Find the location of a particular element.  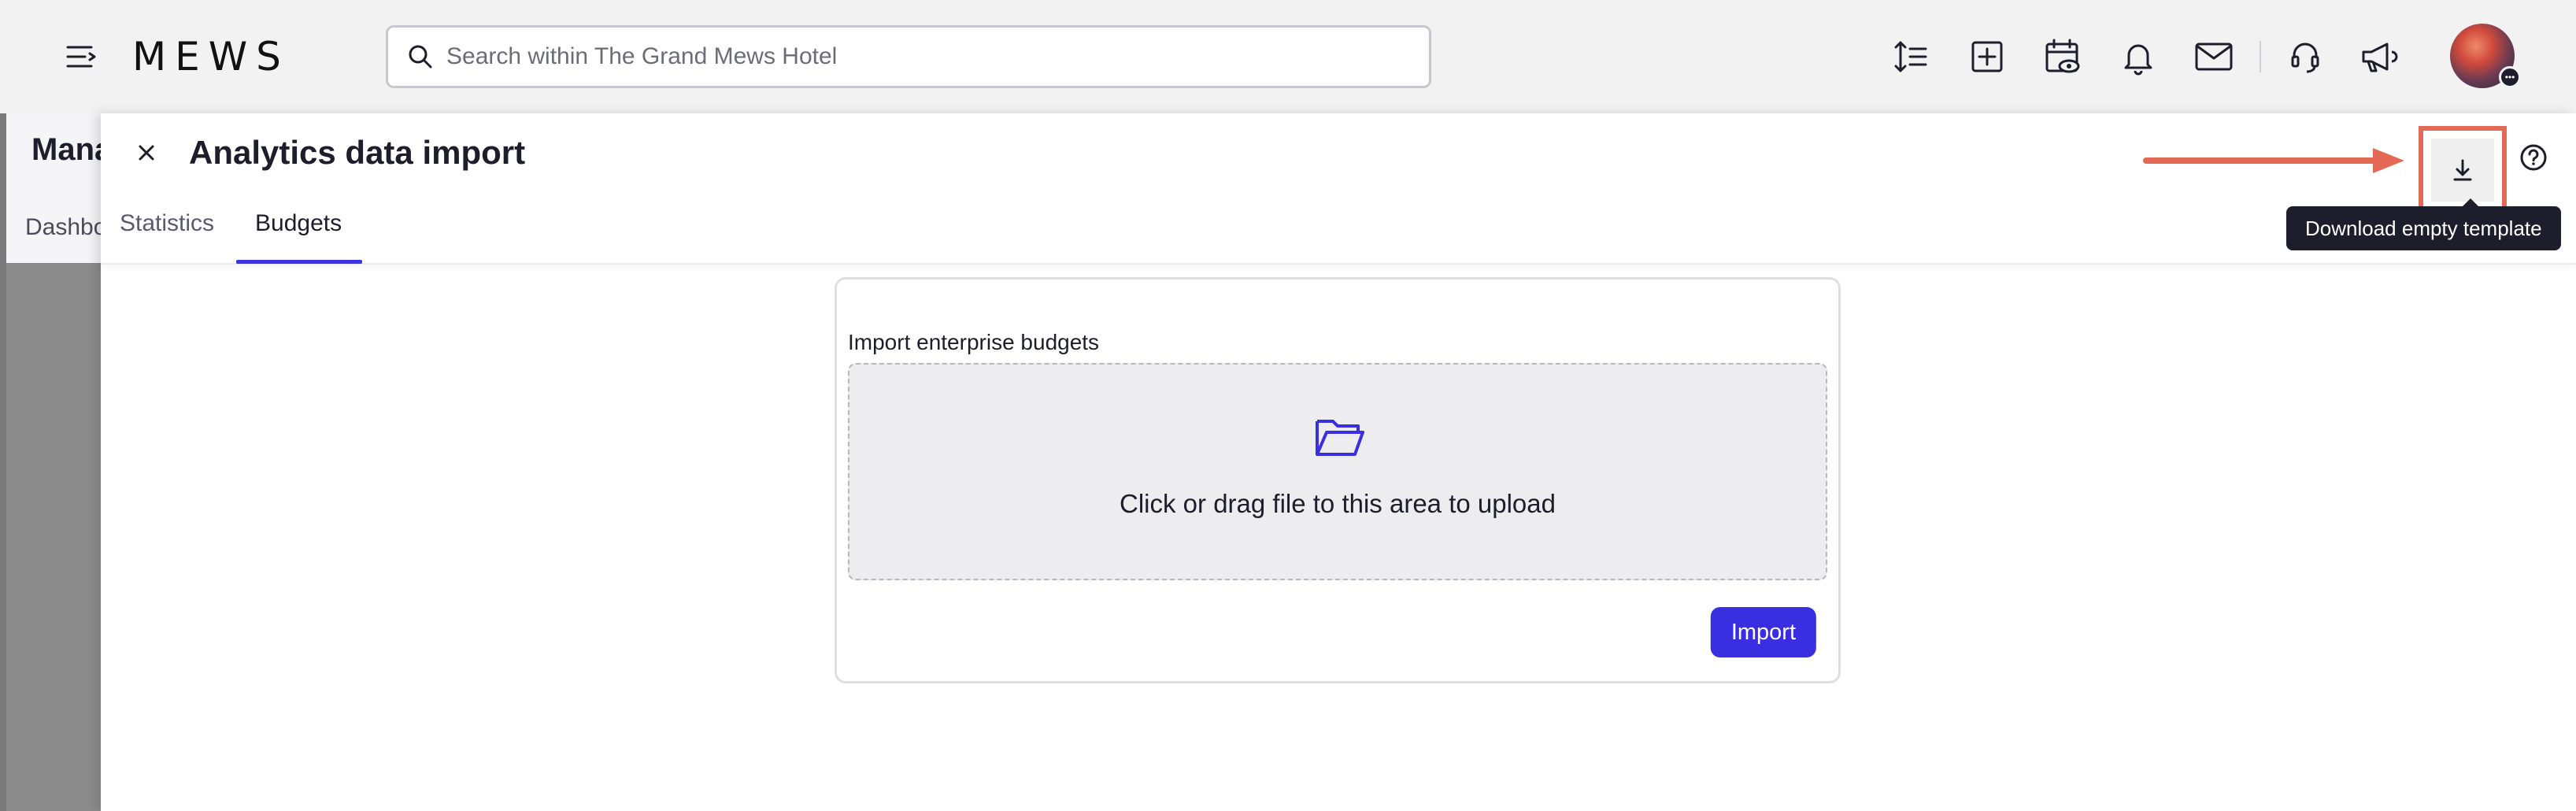

help-icon is located at coordinates (2533, 157).